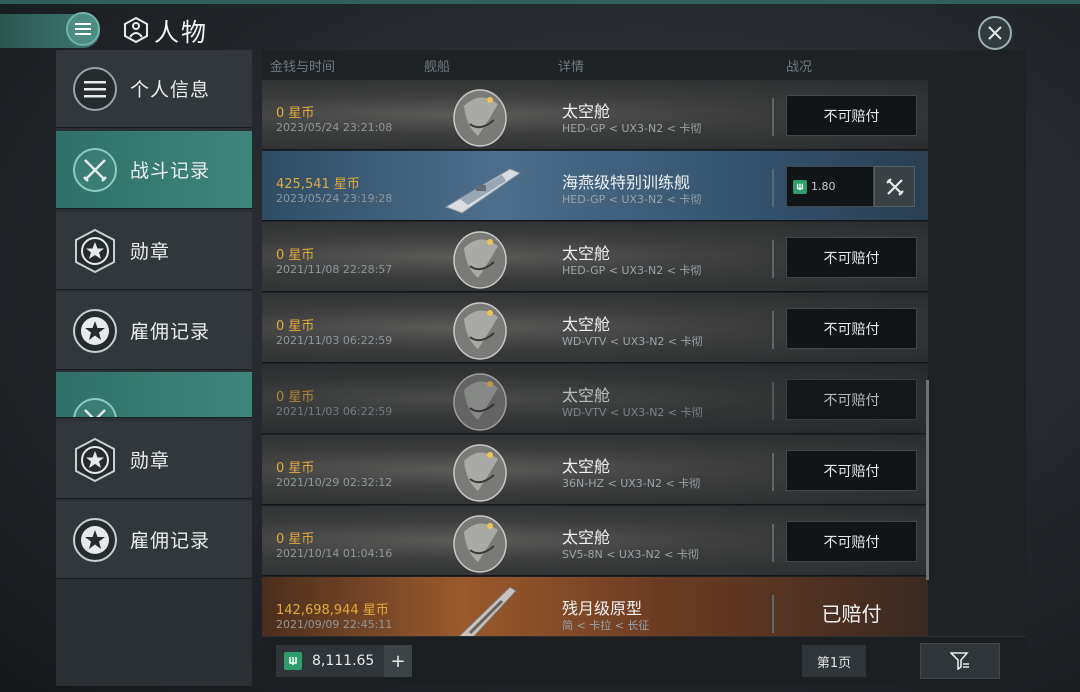  I want to click on status-paid: 已赔付, so click(851, 614).